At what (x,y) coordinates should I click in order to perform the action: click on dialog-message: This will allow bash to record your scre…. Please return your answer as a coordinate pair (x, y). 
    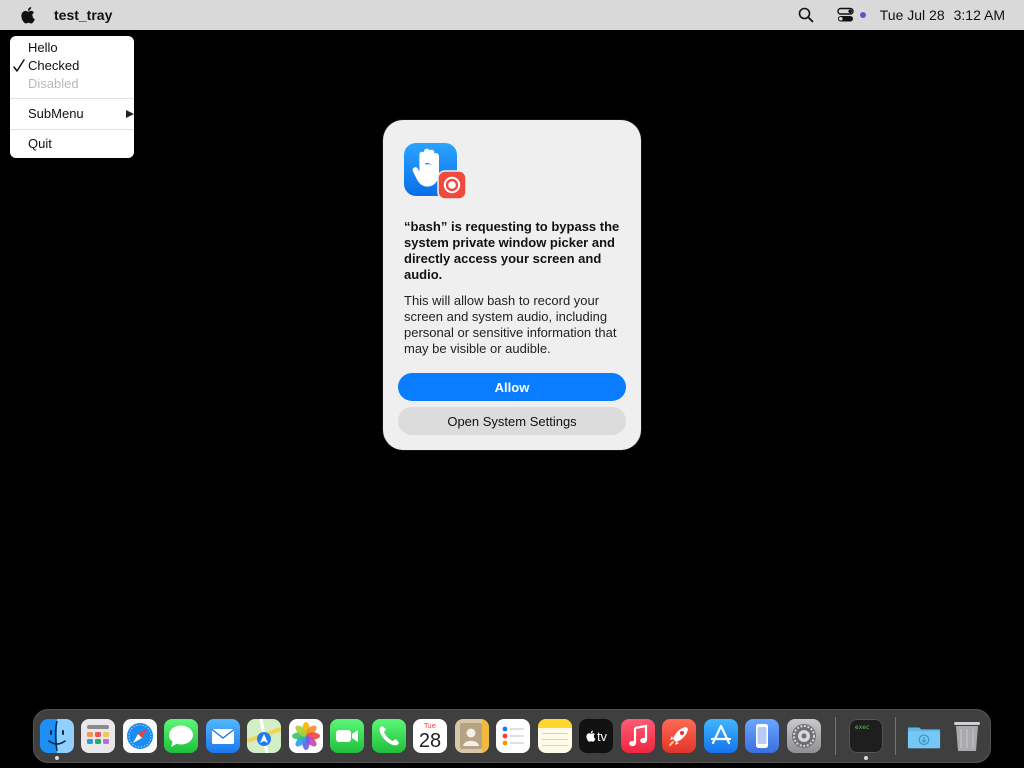
    Looking at the image, I should click on (510, 324).